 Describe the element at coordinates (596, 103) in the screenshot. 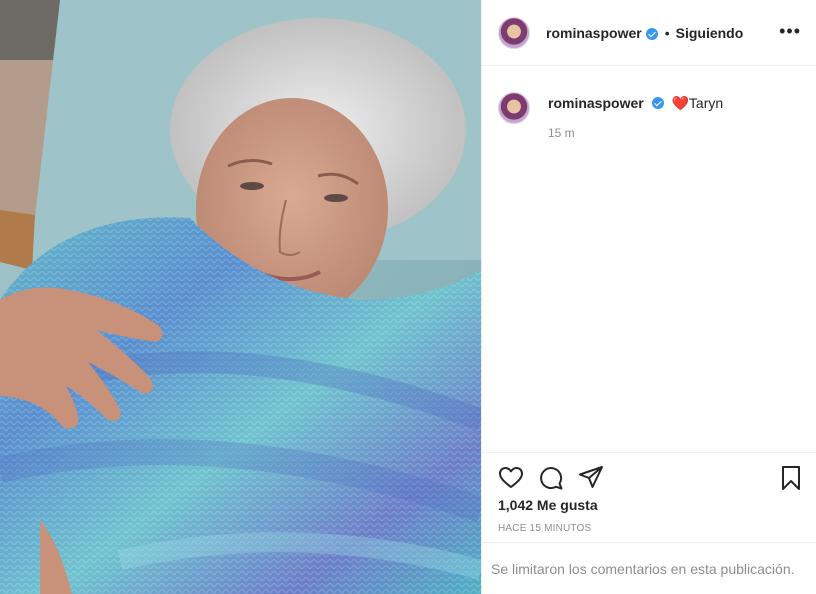

I see `caption-username: rominaspower` at that location.